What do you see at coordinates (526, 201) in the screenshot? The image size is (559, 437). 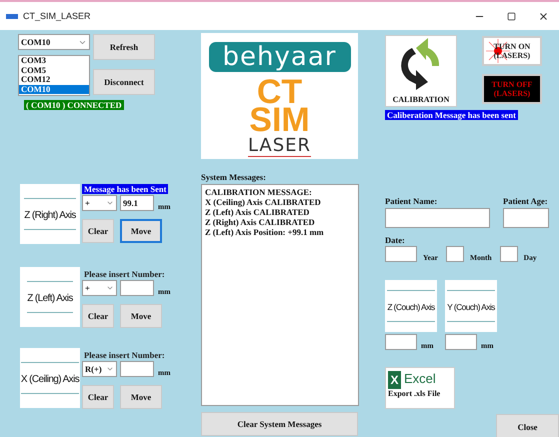 I see `patient-age-label: Patient Age:` at bounding box center [526, 201].